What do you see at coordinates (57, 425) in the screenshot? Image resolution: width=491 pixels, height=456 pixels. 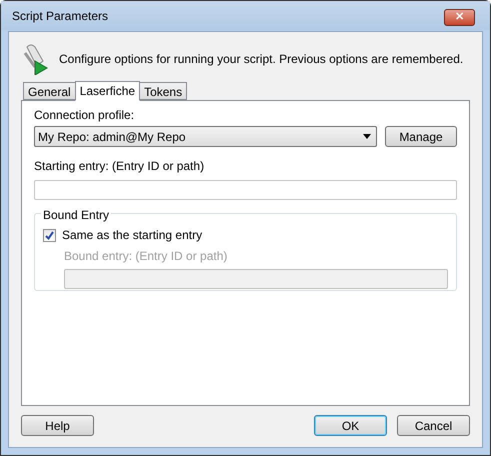 I see `dialog-button: Help` at bounding box center [57, 425].